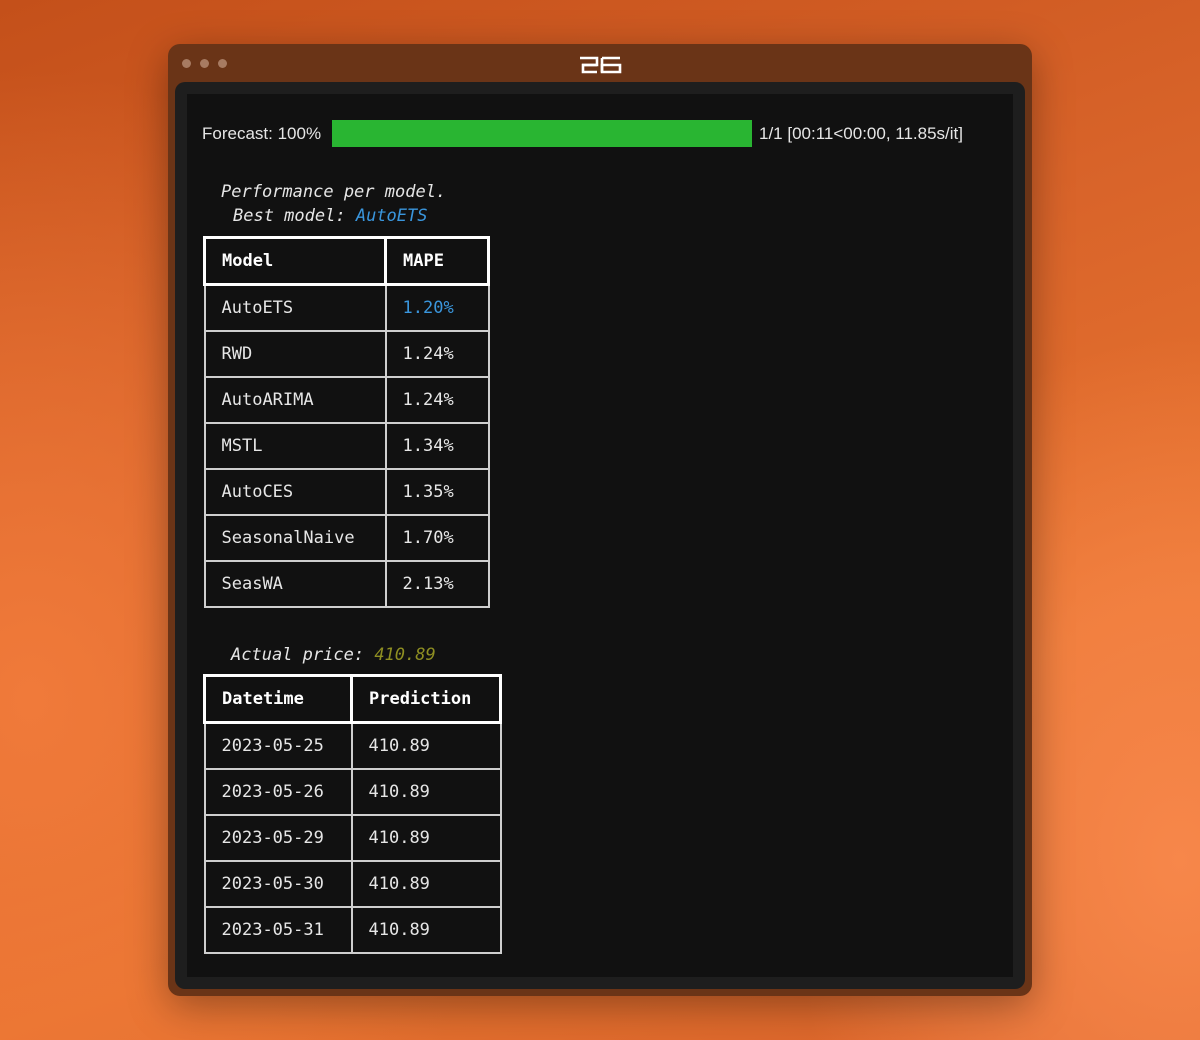  What do you see at coordinates (295, 354) in the screenshot?
I see `model-cell: RWD` at bounding box center [295, 354].